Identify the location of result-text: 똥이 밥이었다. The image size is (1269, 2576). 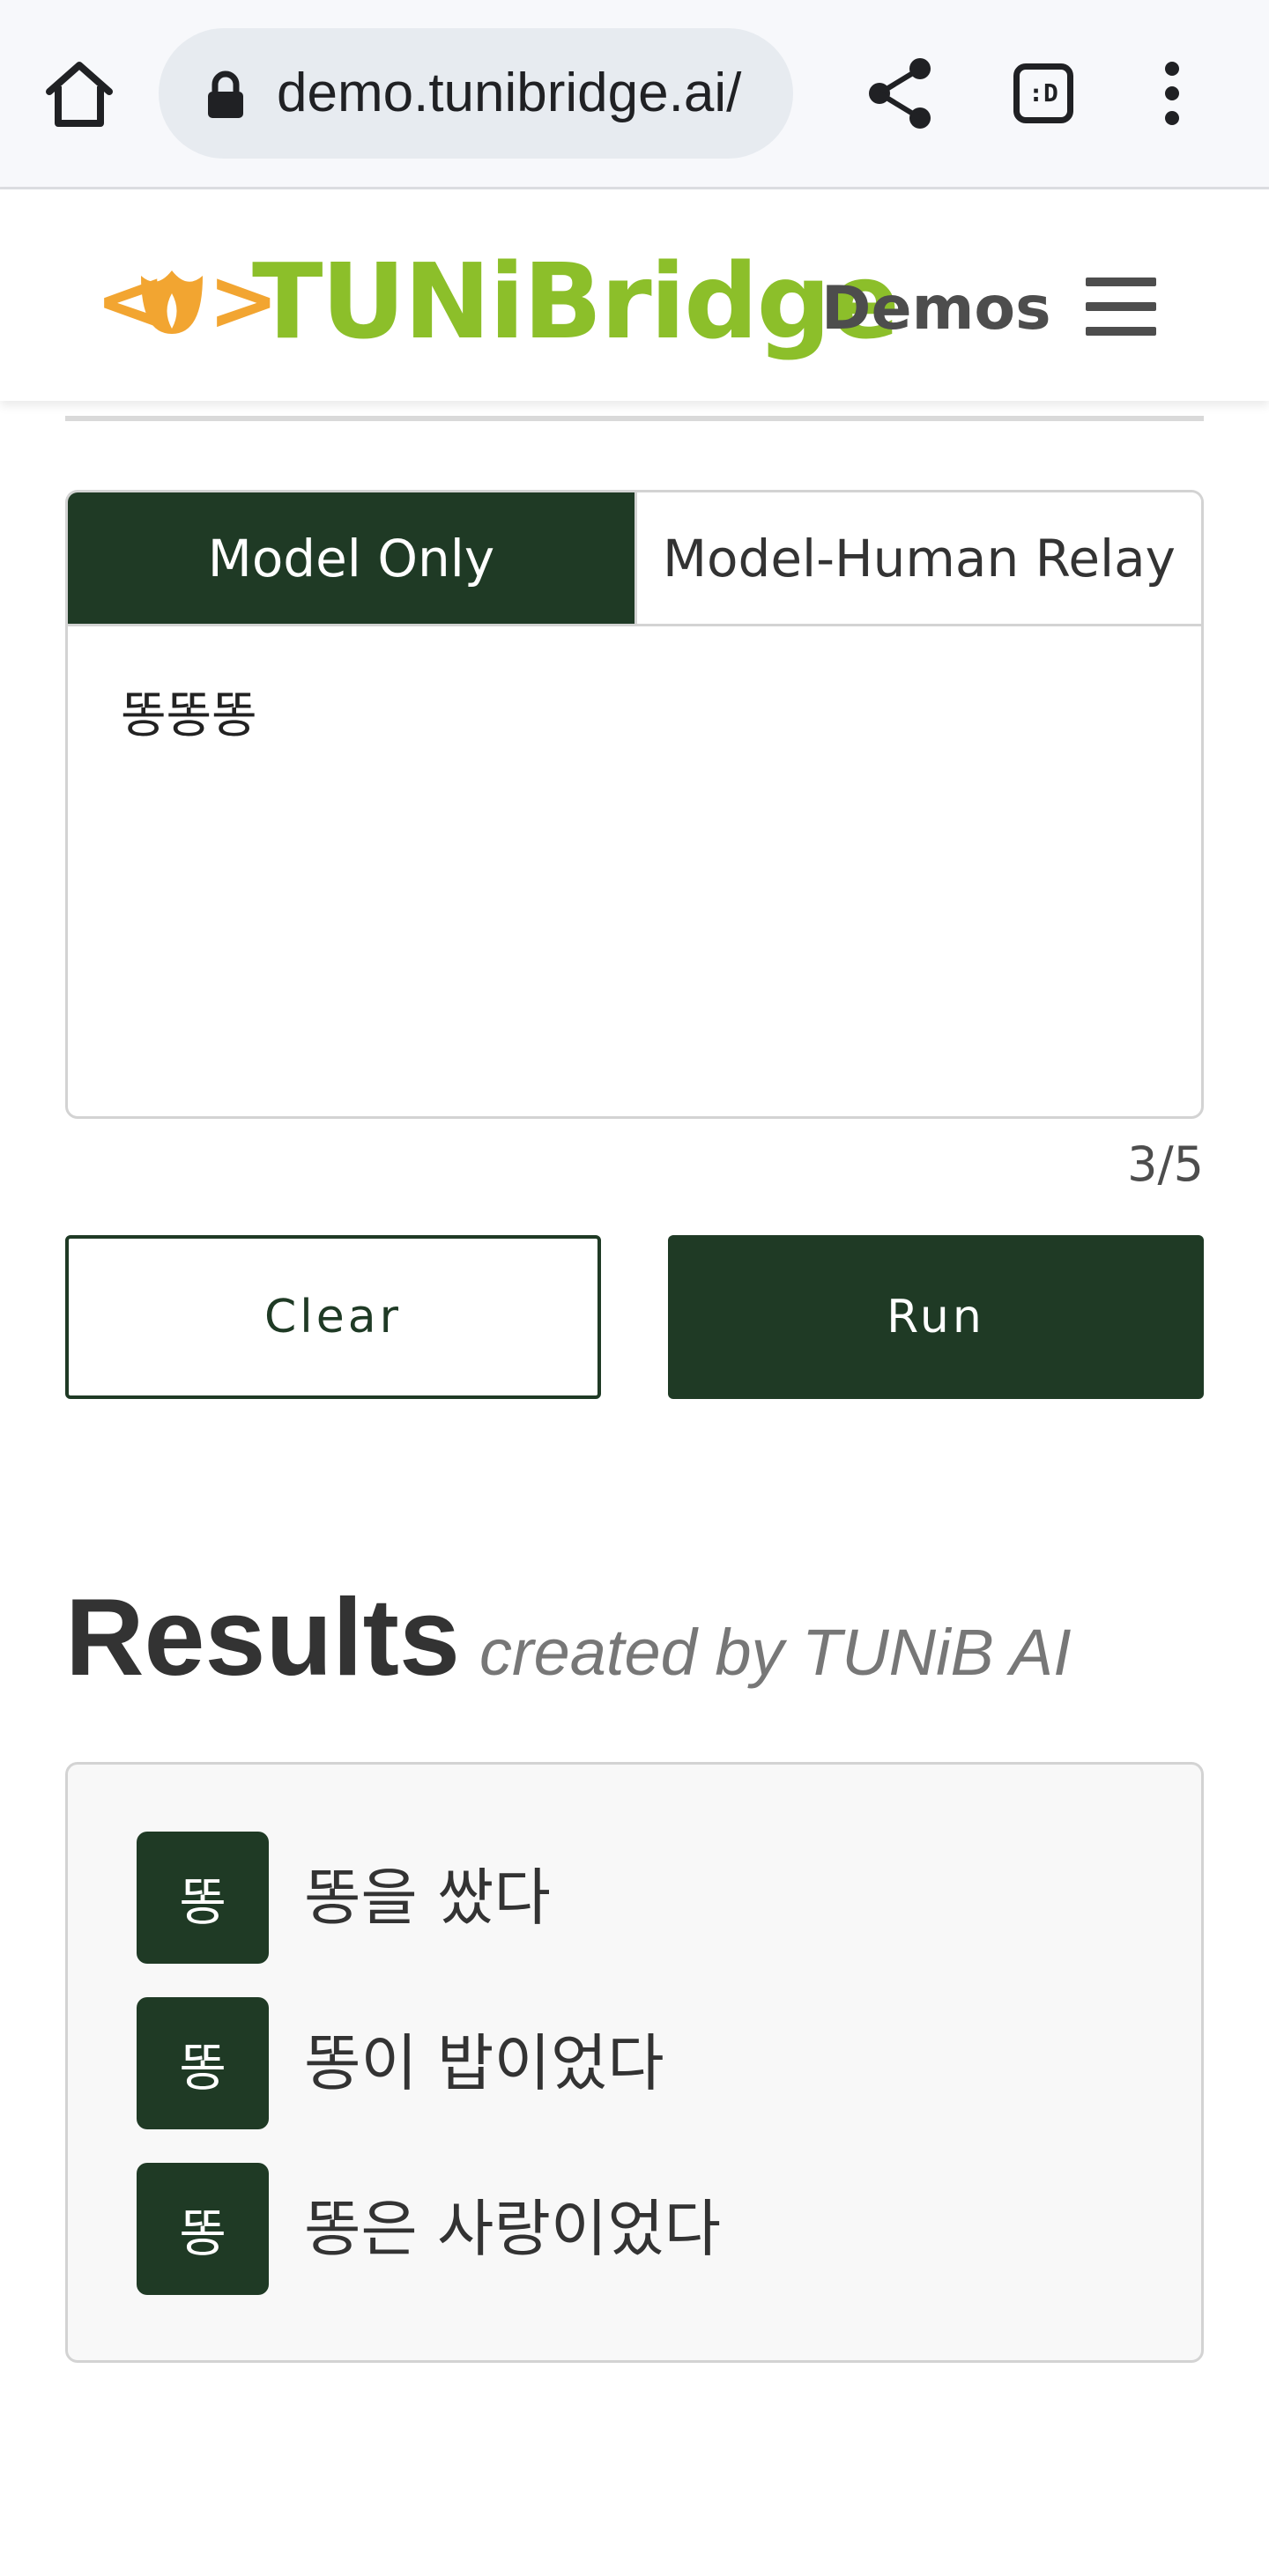
(484, 2063).